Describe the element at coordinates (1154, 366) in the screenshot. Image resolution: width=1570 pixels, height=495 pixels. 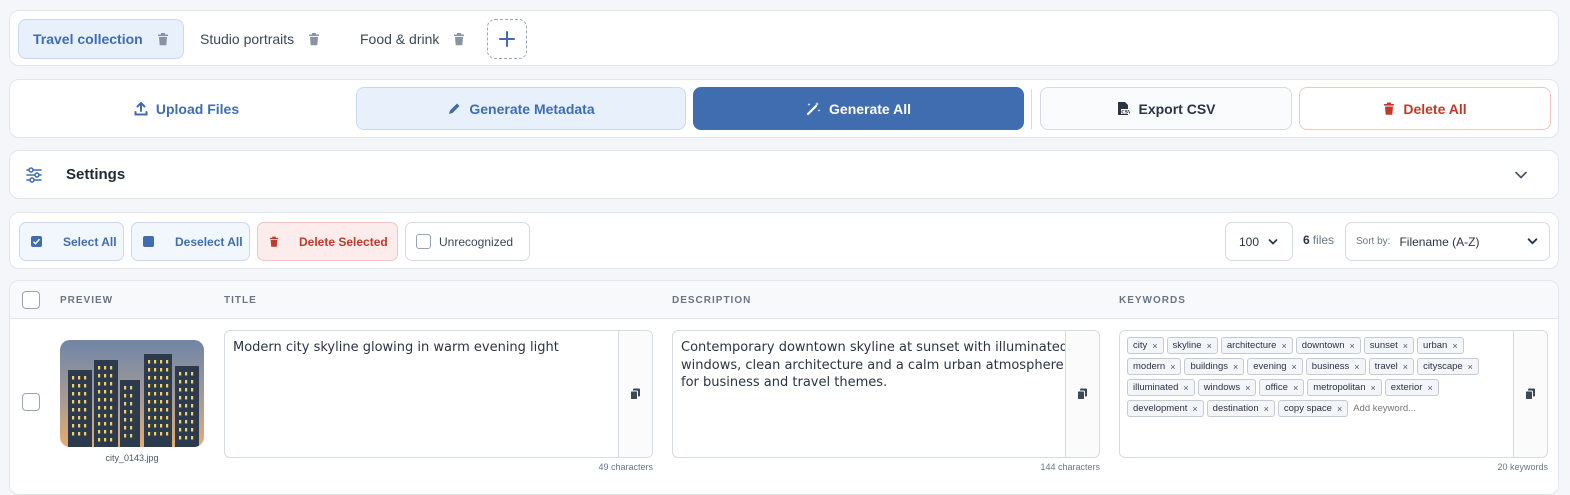
I see `keyword-chip: modern ×` at that location.